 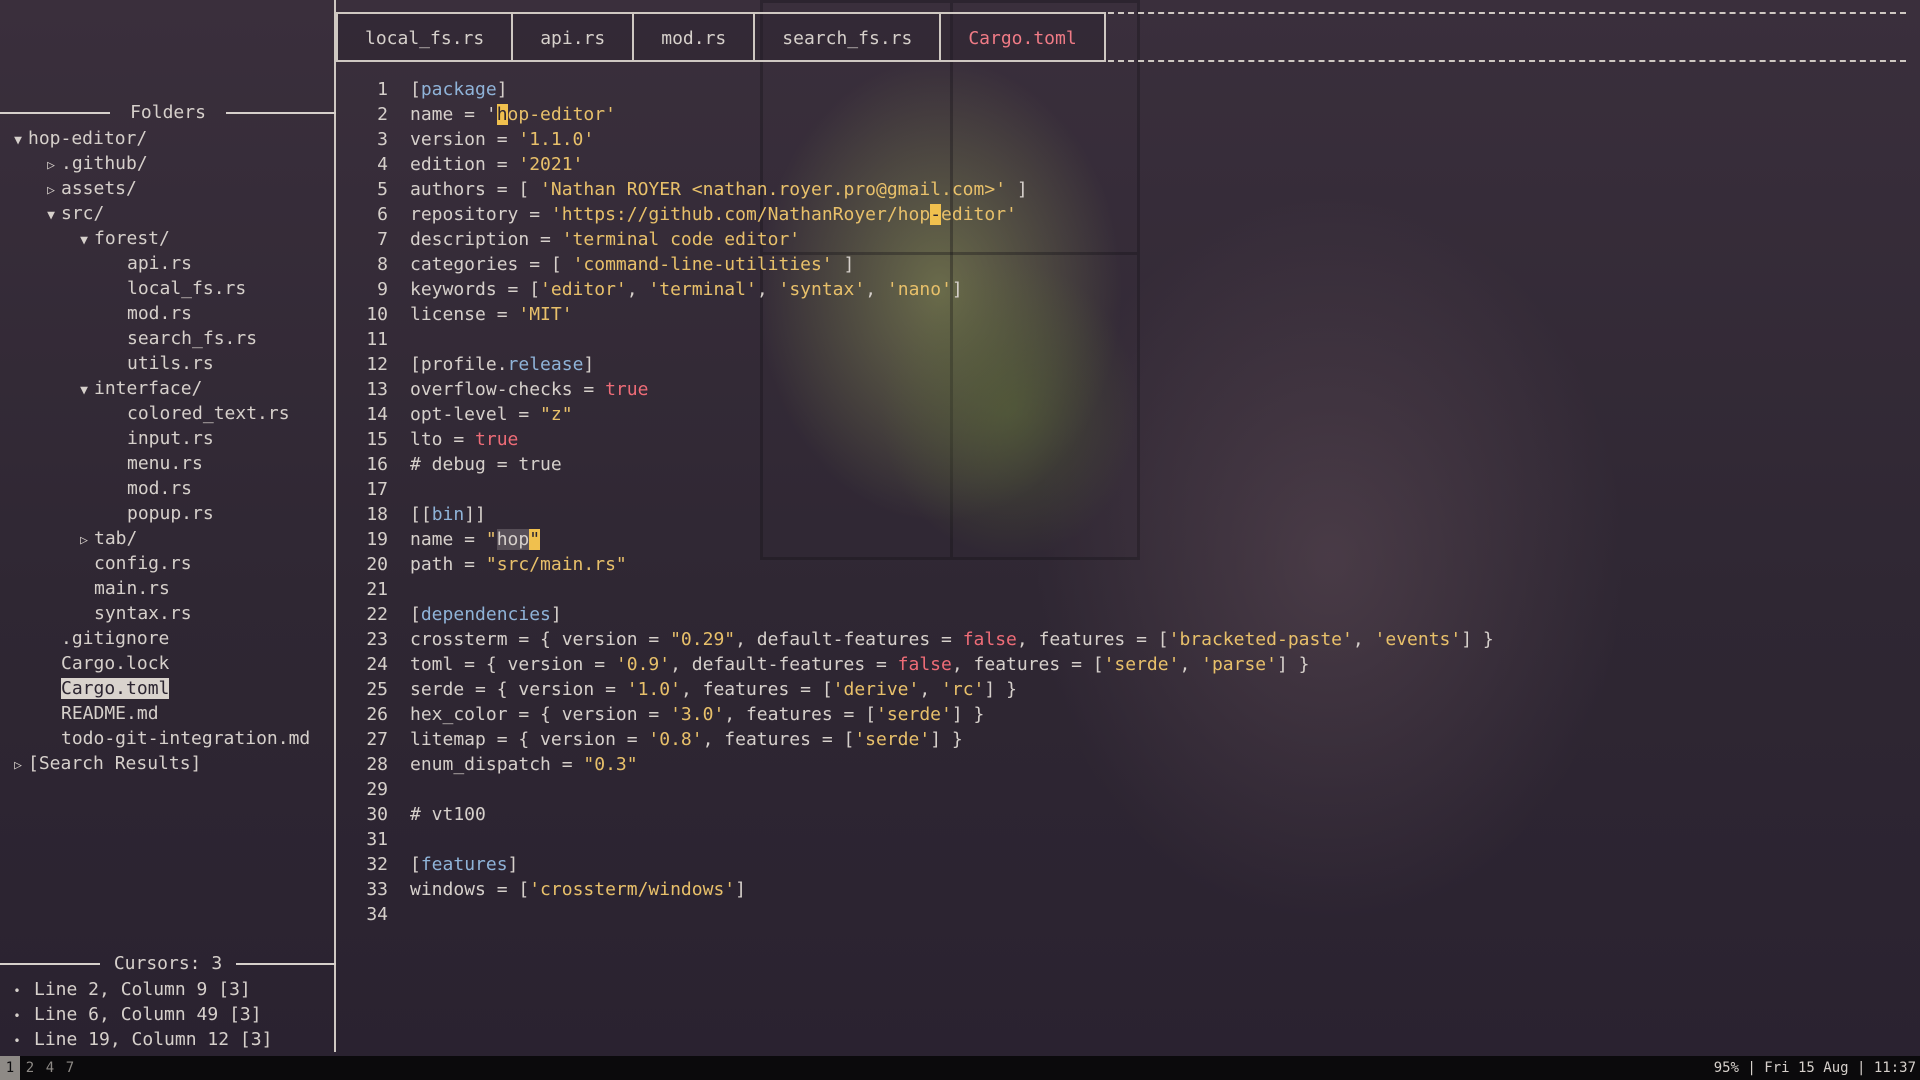 What do you see at coordinates (136, 989) in the screenshot?
I see `cursor-item: • Line 2, Column 9 [3]` at bounding box center [136, 989].